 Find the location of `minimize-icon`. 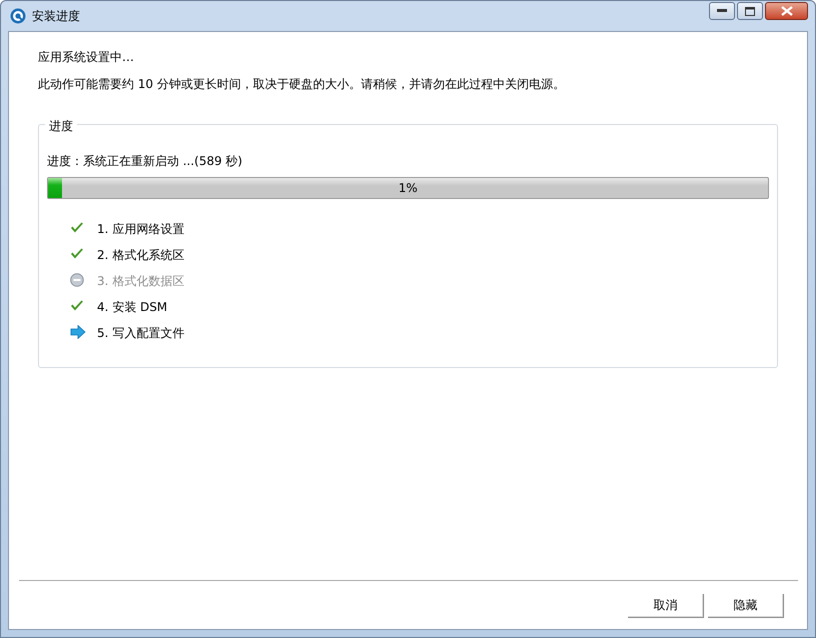

minimize-icon is located at coordinates (722, 11).